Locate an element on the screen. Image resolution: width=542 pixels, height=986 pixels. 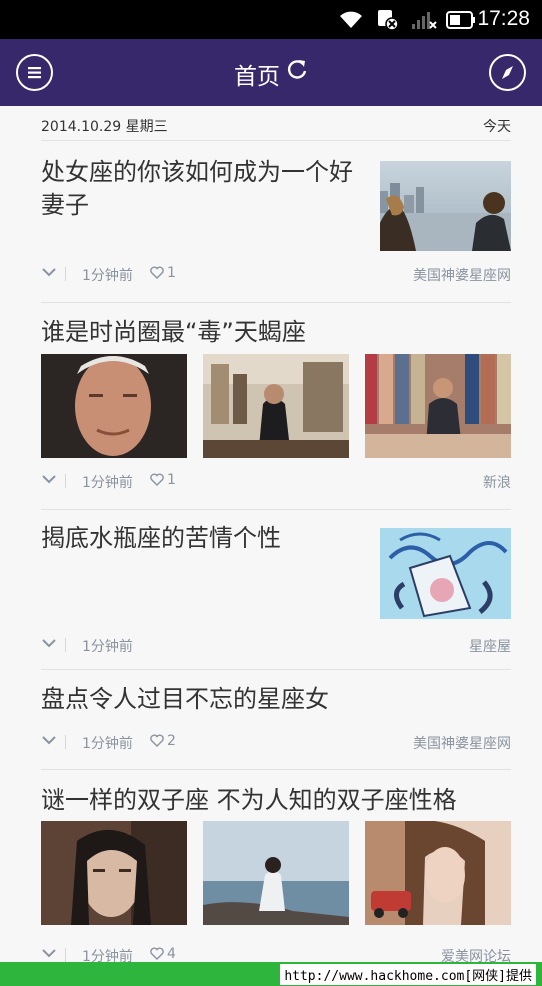
article-meta: 1分钟前 1 新浪 is located at coordinates (276, 483).